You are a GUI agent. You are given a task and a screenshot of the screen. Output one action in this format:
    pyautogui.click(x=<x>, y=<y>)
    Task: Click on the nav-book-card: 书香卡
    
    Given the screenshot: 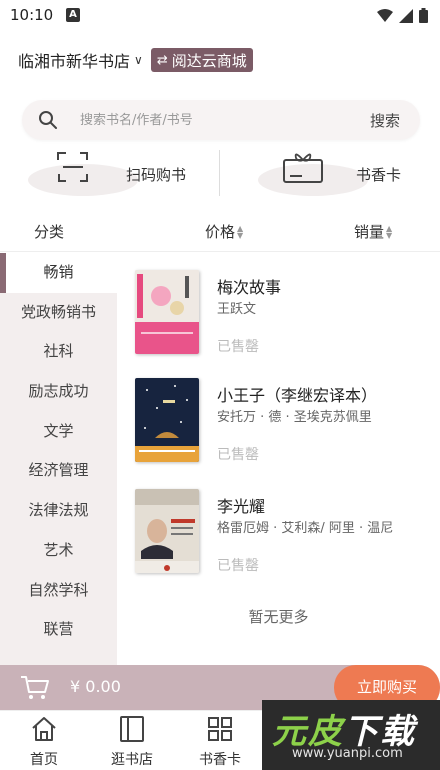 What is the action you would take?
    pyautogui.click(x=220, y=742)
    